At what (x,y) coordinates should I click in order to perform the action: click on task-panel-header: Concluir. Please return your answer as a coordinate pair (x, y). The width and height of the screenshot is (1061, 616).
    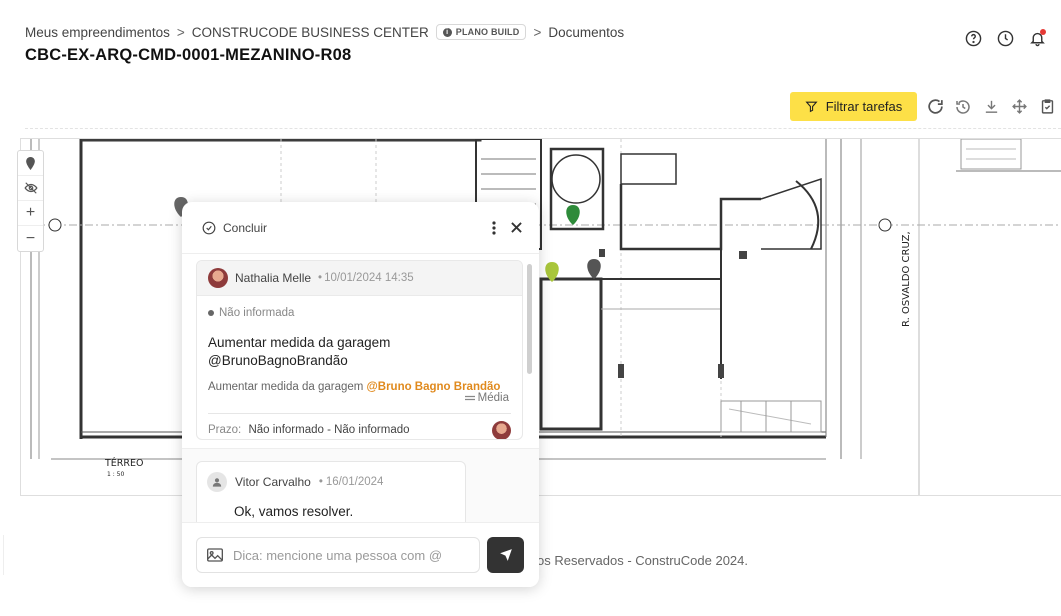
    Looking at the image, I should click on (360, 228).